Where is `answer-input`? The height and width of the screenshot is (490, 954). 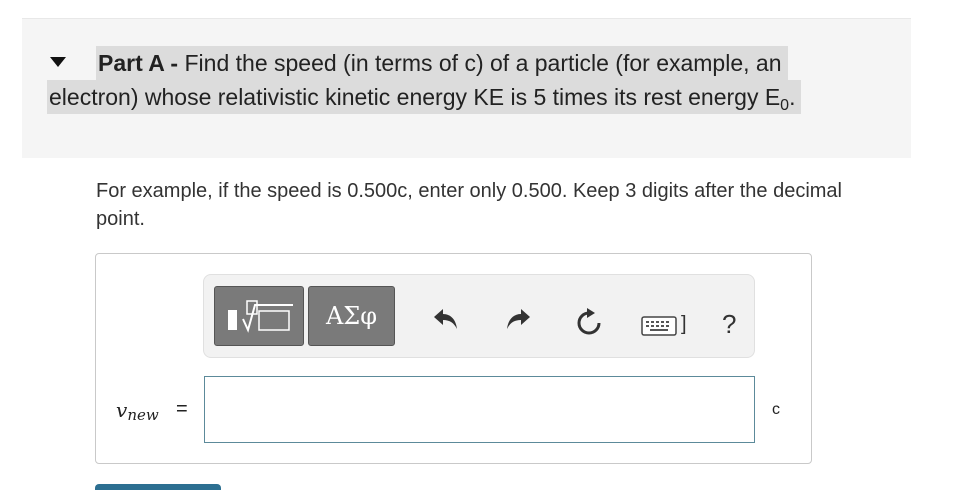
answer-input is located at coordinates (479, 409).